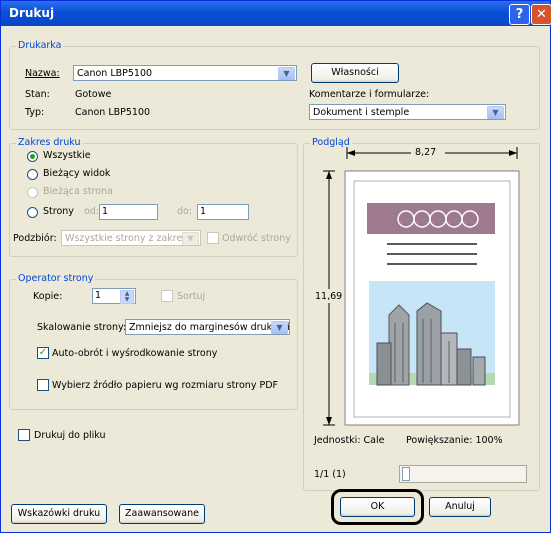 Image resolution: width=551 pixels, height=533 pixels. What do you see at coordinates (185, 211) in the screenshot?
I see `range-to-label: do:` at bounding box center [185, 211].